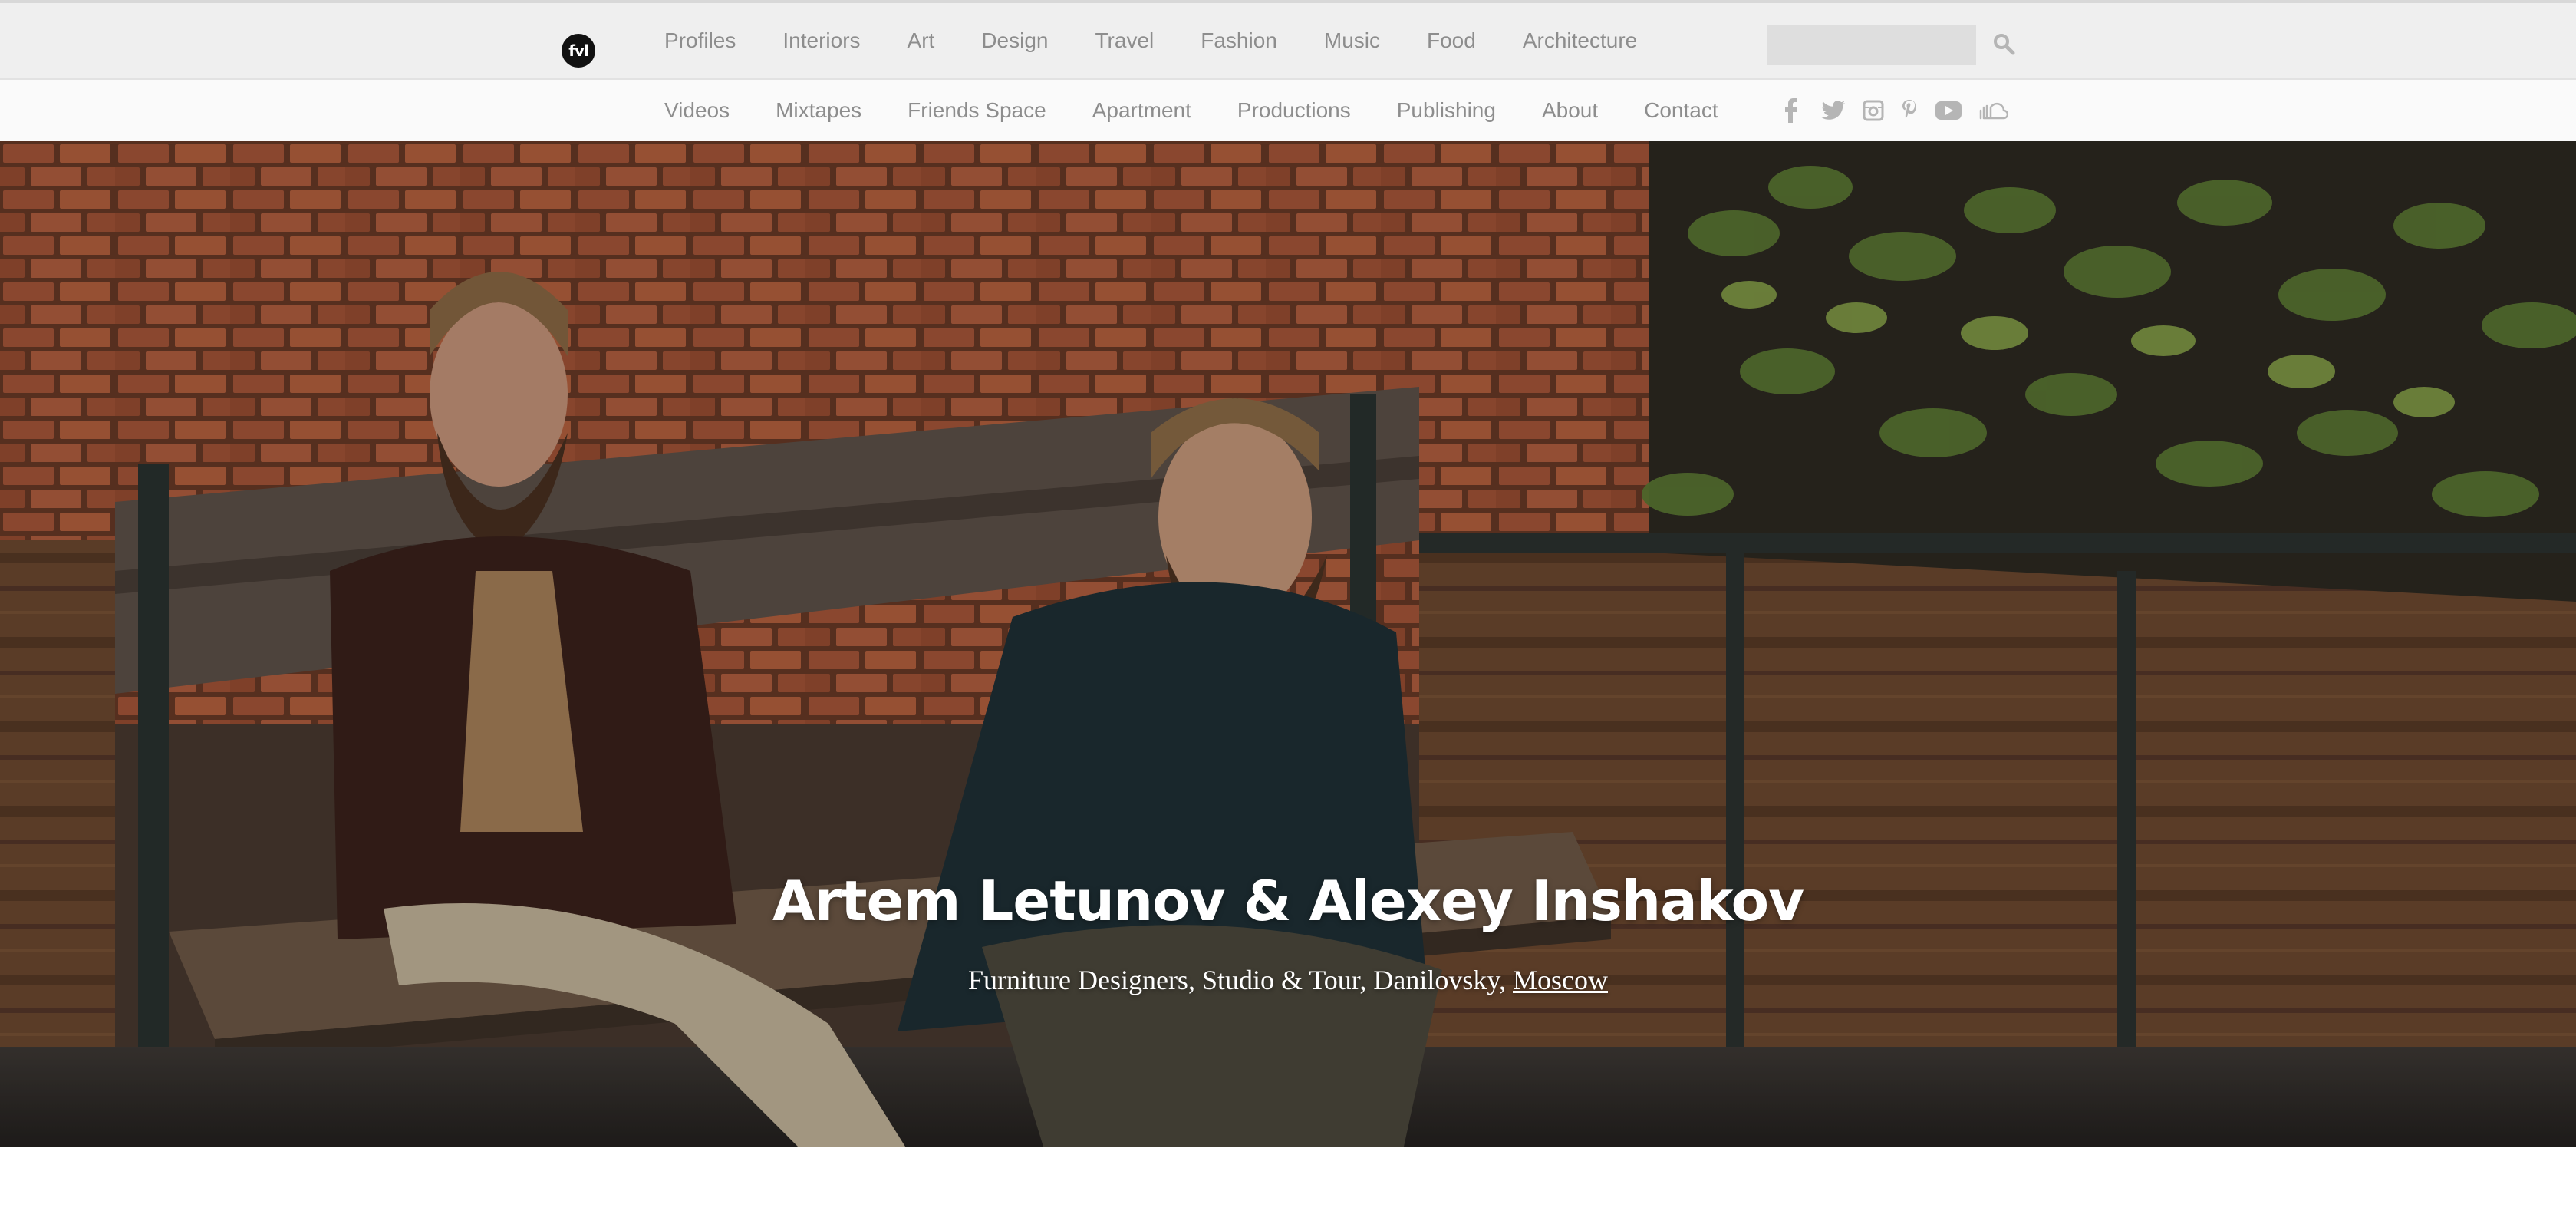  Describe the element at coordinates (1014, 40) in the screenshot. I see `nav-item-design: Design` at that location.